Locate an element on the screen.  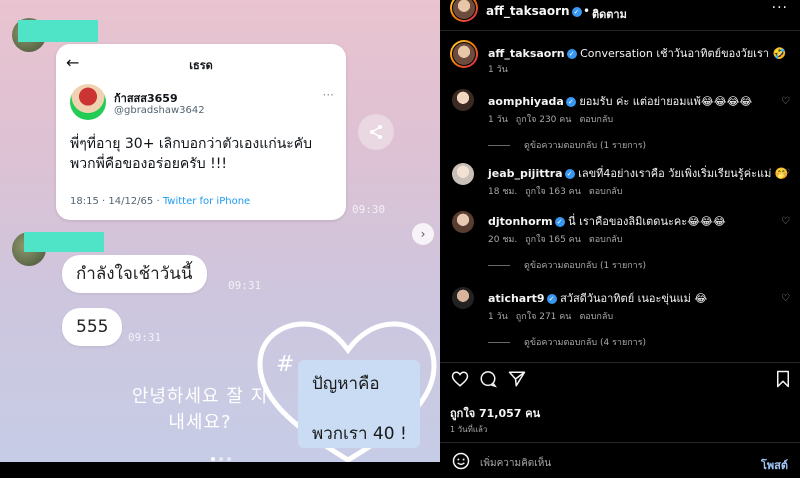
caption-text: Conversation เช้าวันอาทิตย์ของวัยเรา 🤣 is located at coordinates (683, 53).